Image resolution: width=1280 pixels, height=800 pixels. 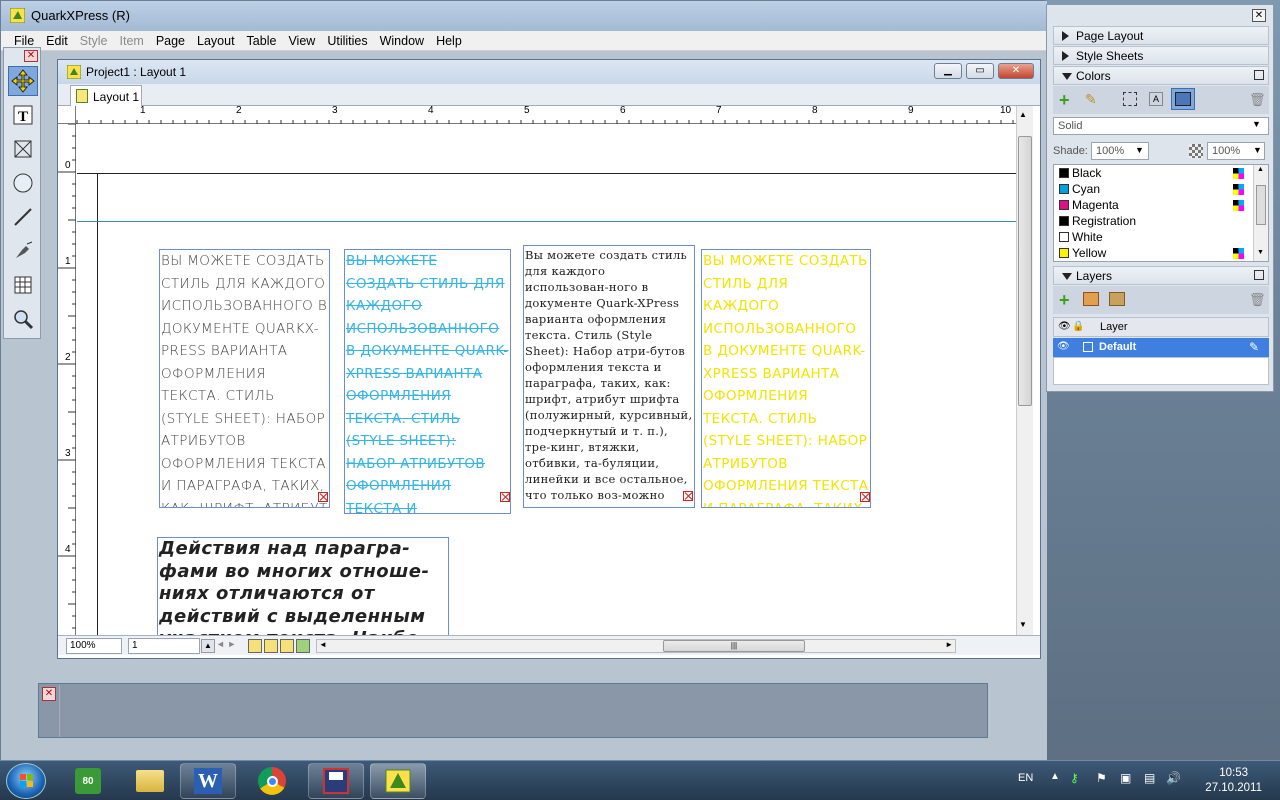 I want to click on palette-page-layout-header: Page Layout, so click(x=1161, y=35).